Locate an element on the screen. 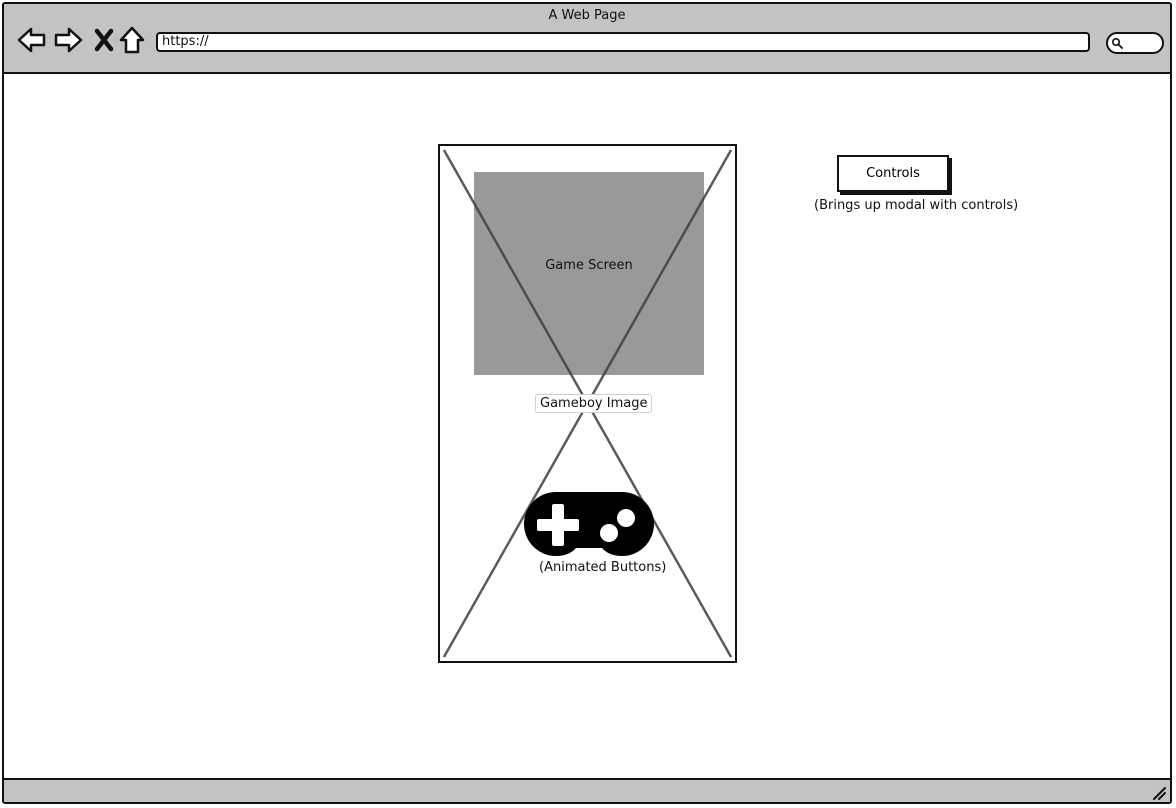 The image size is (1176, 808). home-icon is located at coordinates (132, 40).